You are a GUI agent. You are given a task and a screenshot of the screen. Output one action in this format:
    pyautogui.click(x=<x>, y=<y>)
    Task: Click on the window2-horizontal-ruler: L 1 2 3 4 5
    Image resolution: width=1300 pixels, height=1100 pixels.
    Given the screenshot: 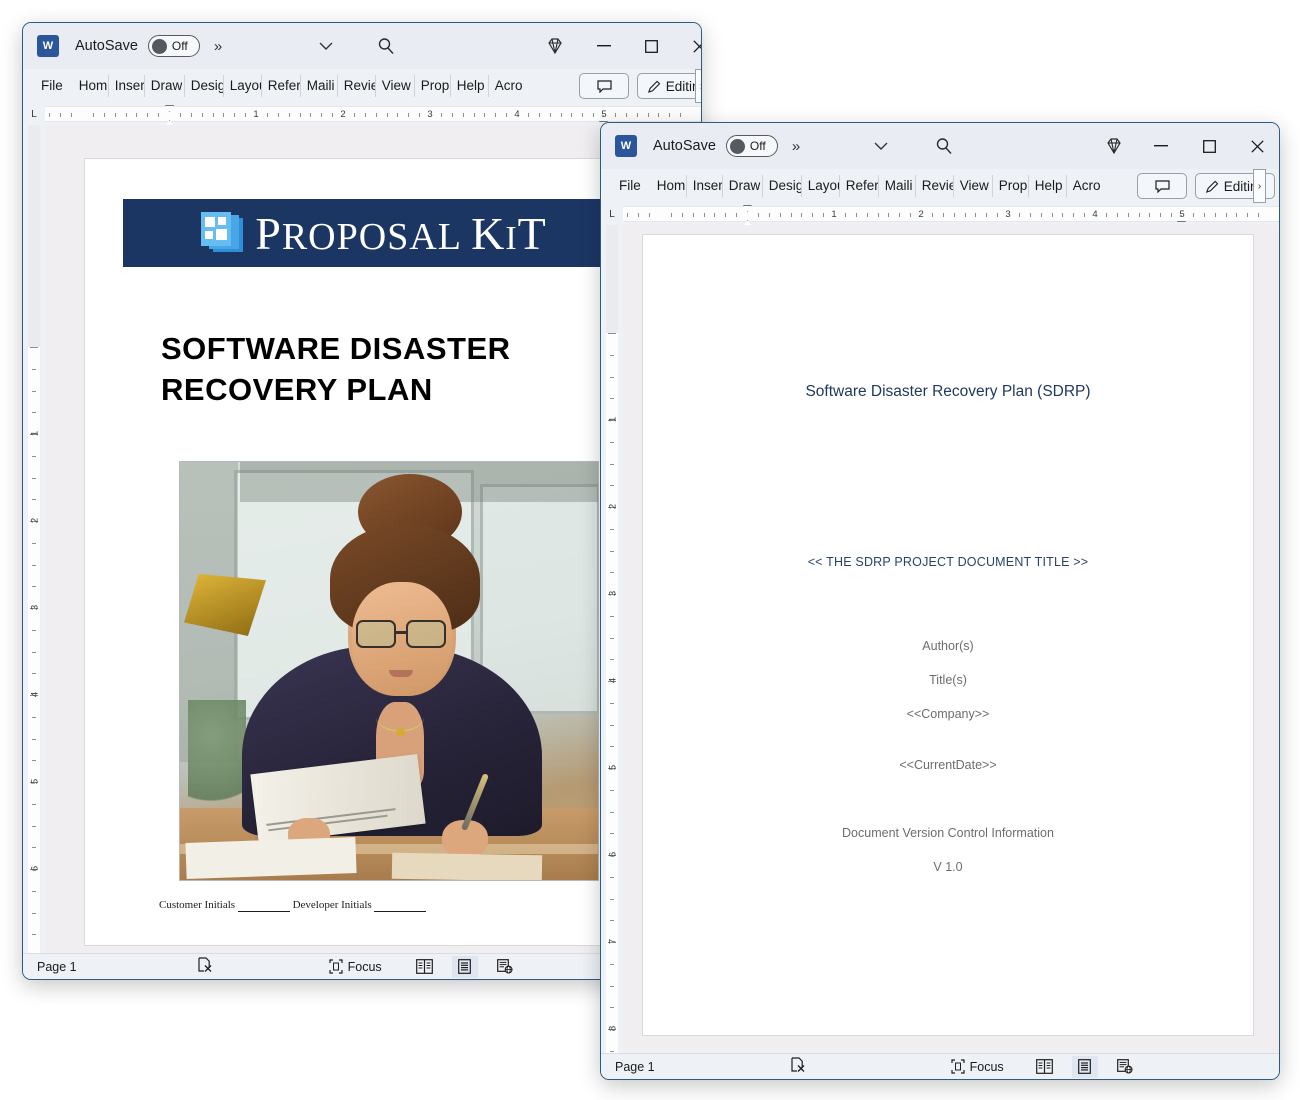 What is the action you would take?
    pyautogui.click(x=940, y=218)
    